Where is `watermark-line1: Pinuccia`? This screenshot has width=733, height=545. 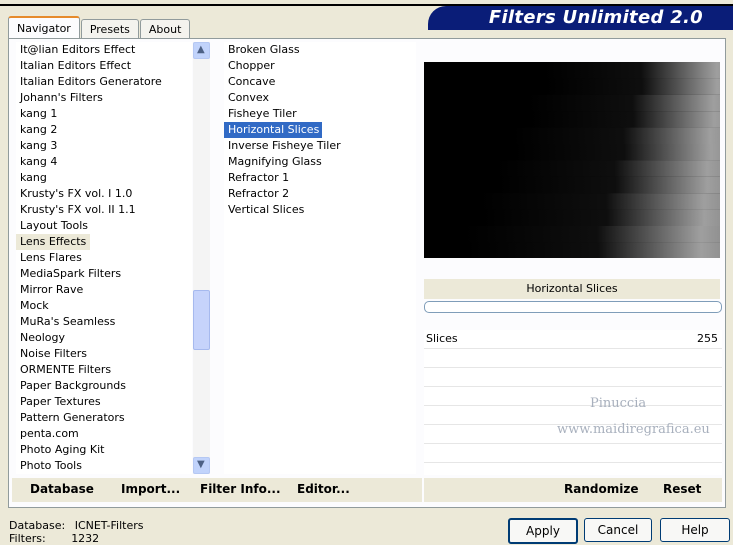
watermark-line1: Pinuccia is located at coordinates (618, 403).